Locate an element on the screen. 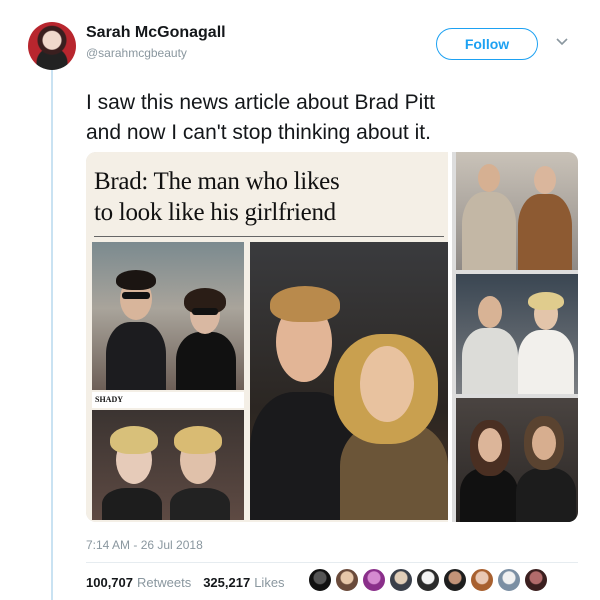  like-label: Likes is located at coordinates (269, 582).